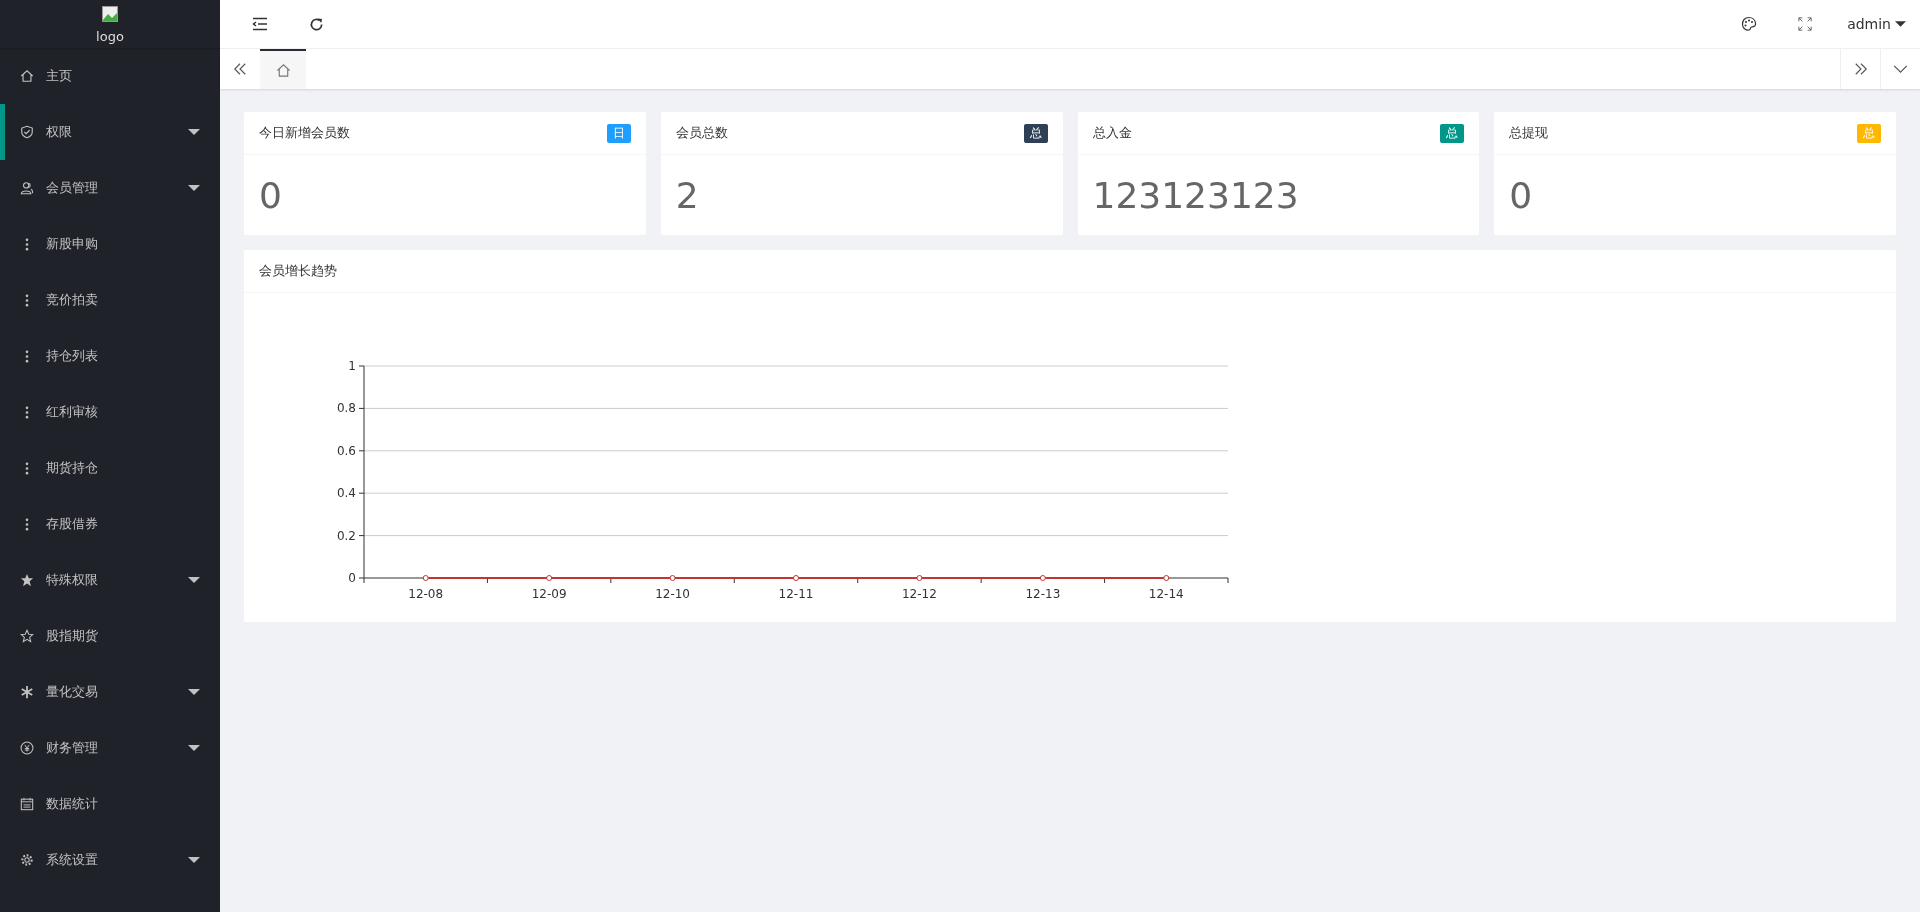 The width and height of the screenshot is (1920, 912). Describe the element at coordinates (919, 594) in the screenshot. I see `axis-label: 12-12` at that location.